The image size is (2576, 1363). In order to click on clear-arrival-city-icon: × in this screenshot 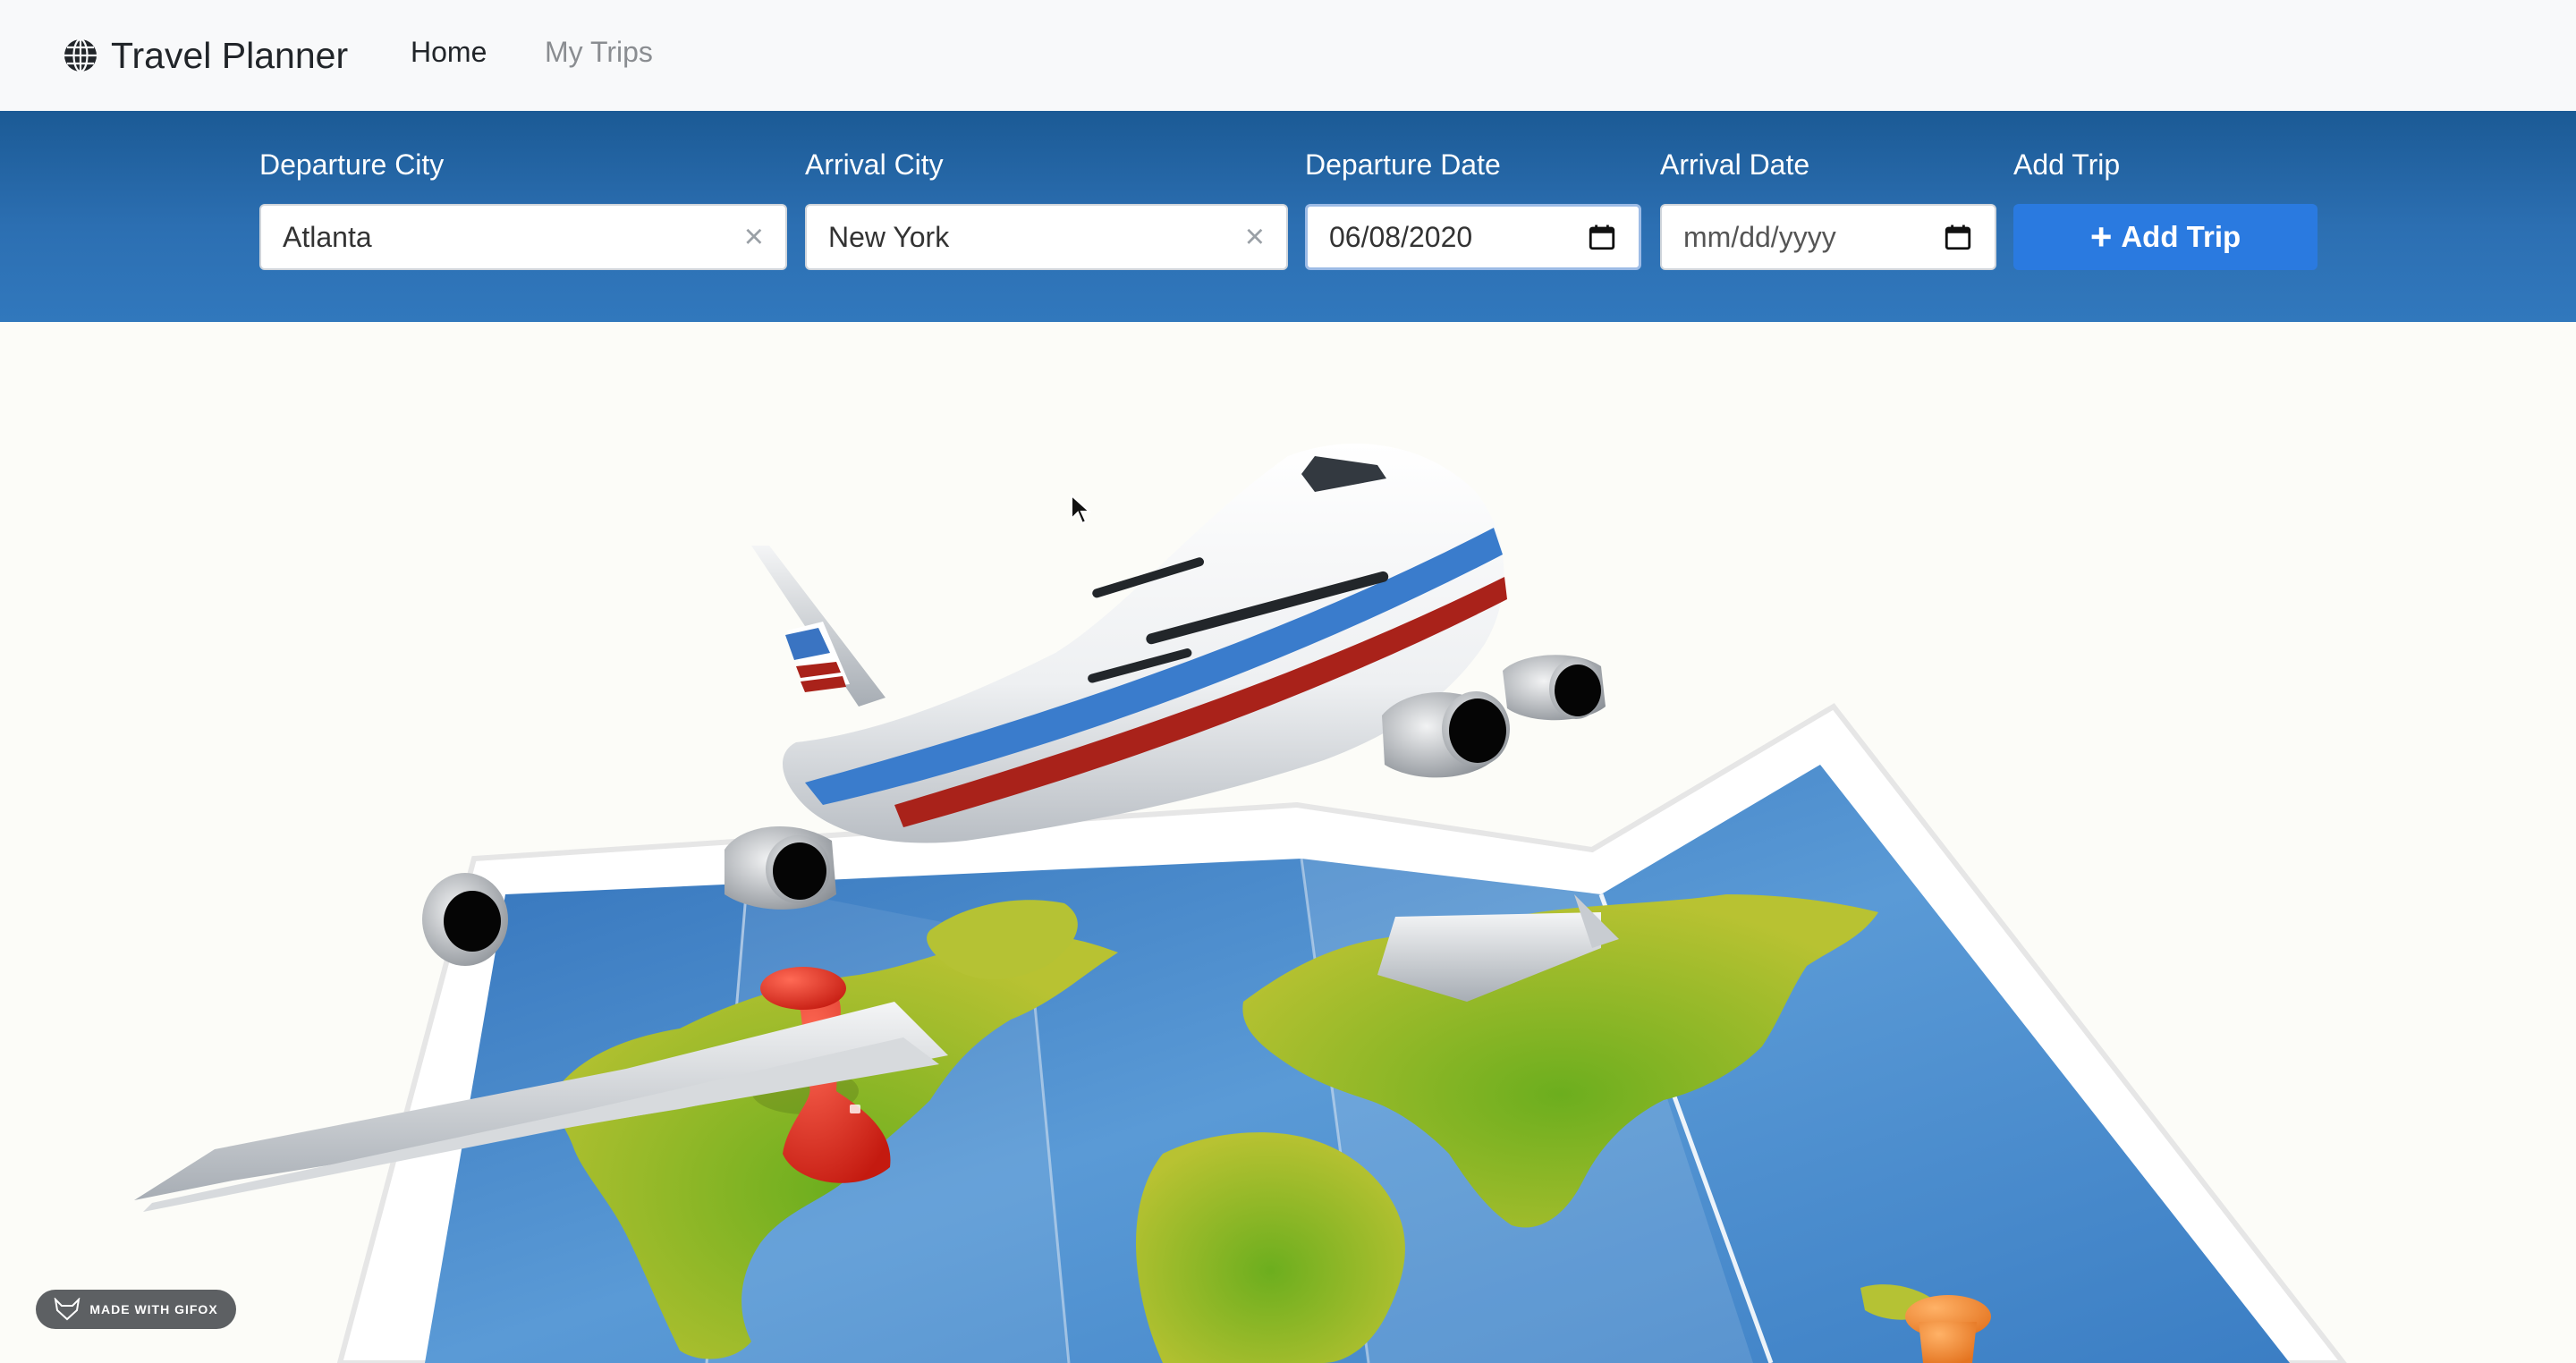, I will do `click(1255, 237)`.